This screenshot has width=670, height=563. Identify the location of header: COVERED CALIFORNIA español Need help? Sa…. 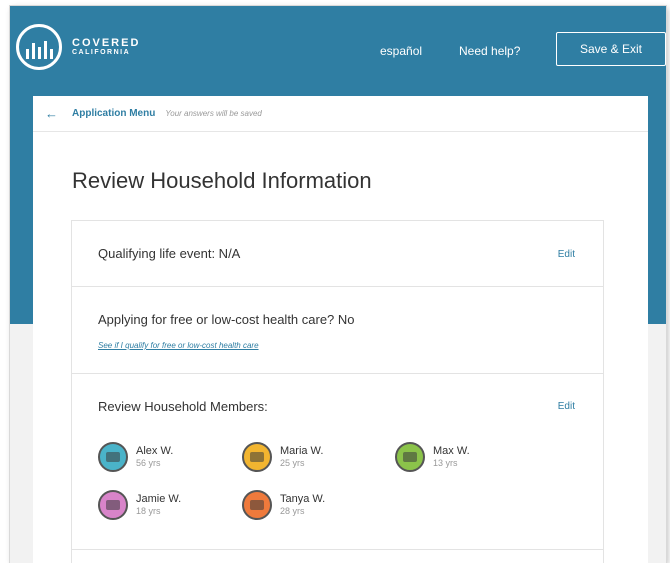
(338, 49).